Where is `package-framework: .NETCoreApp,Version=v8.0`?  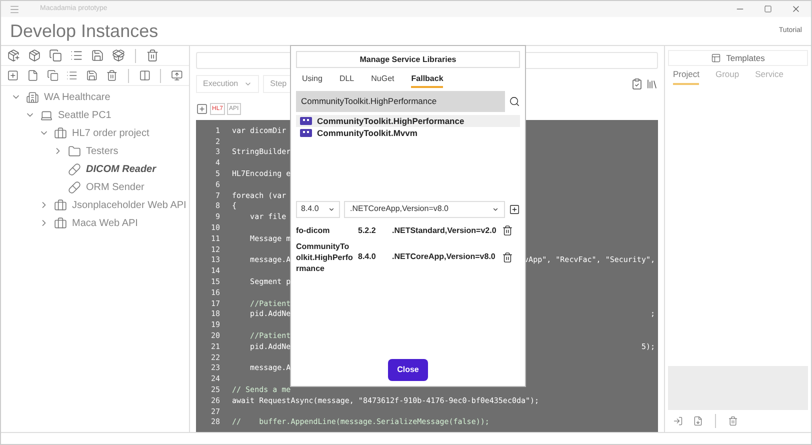 package-framework: .NETCoreApp,Version=v8.0 is located at coordinates (444, 257).